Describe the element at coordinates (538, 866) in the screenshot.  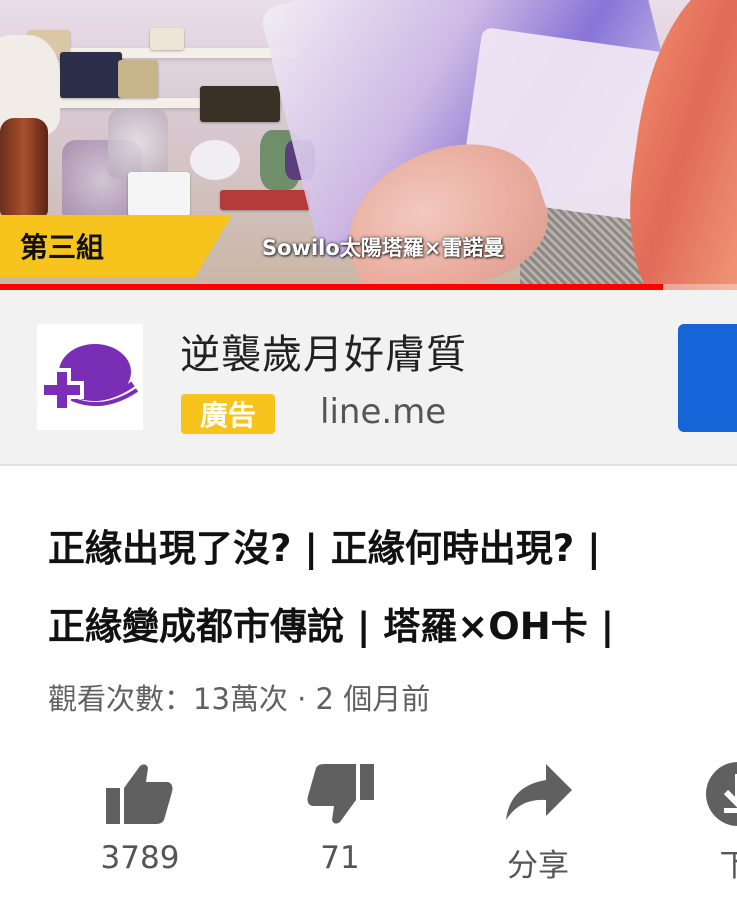
I see `share-label: 分享` at that location.